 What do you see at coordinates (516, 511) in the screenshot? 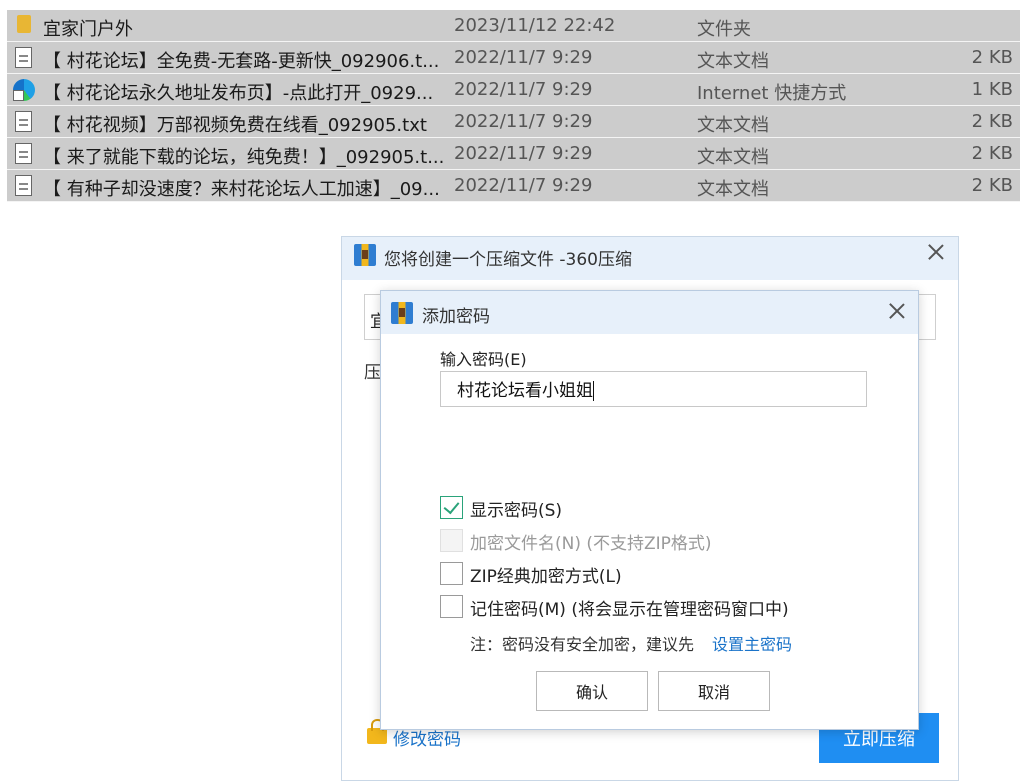
I see `option-label: 显示密码(S)` at bounding box center [516, 511].